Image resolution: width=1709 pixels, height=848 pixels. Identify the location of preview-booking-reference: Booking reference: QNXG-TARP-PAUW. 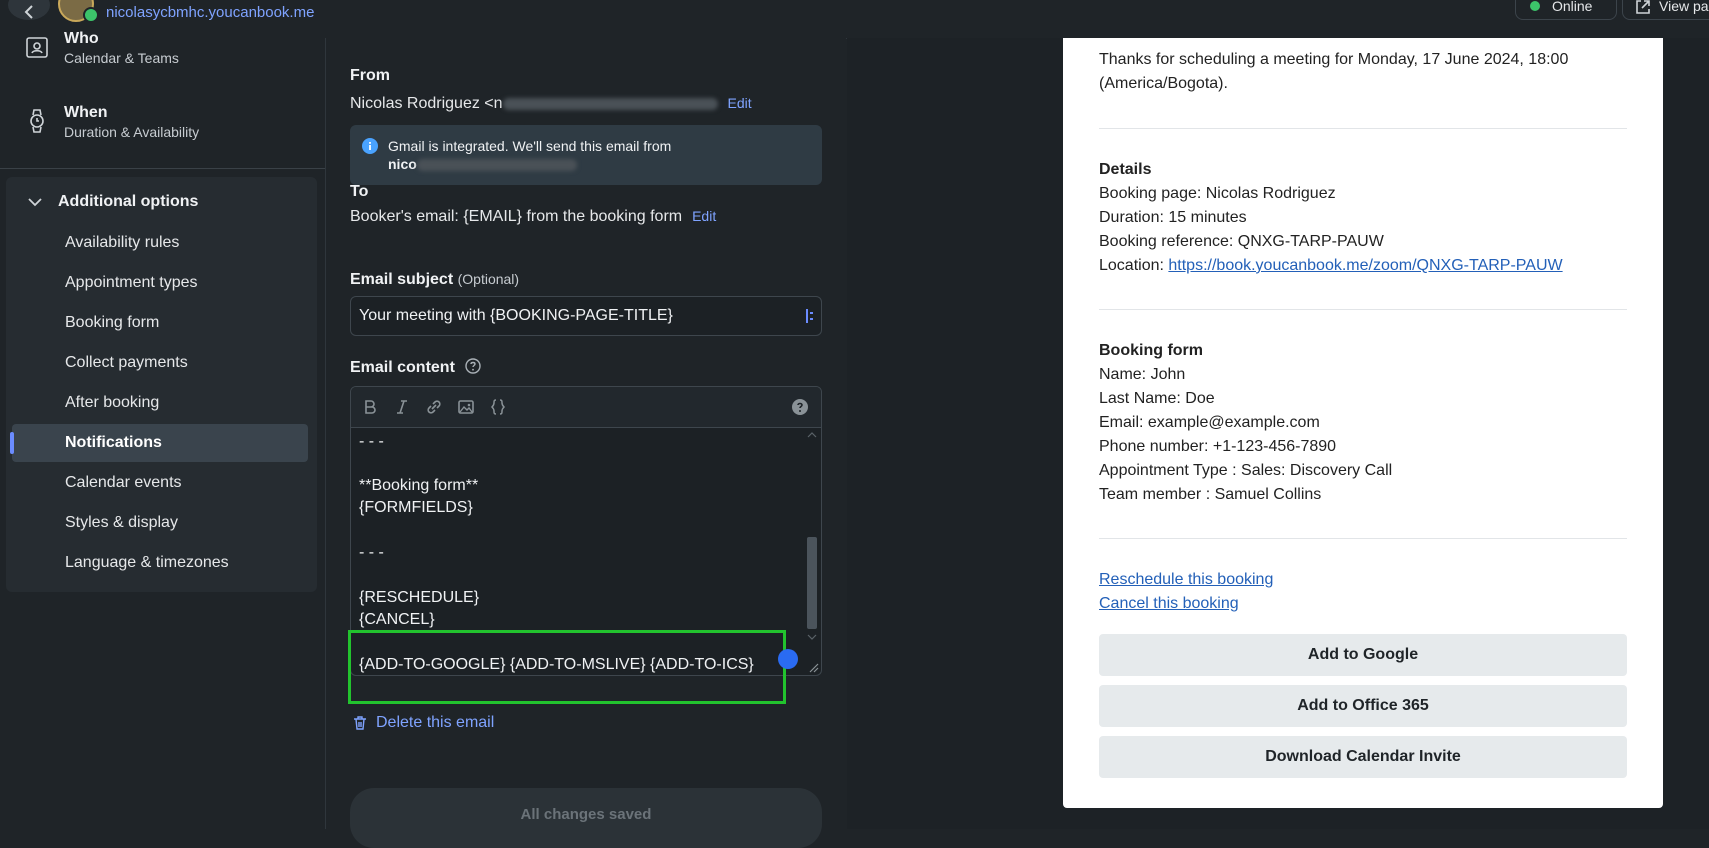
(1241, 241).